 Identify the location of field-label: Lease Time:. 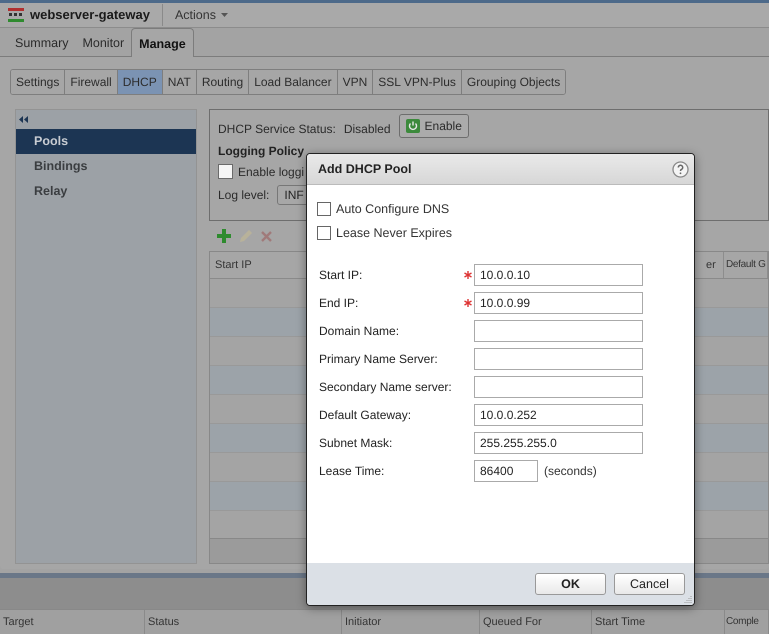
(352, 471).